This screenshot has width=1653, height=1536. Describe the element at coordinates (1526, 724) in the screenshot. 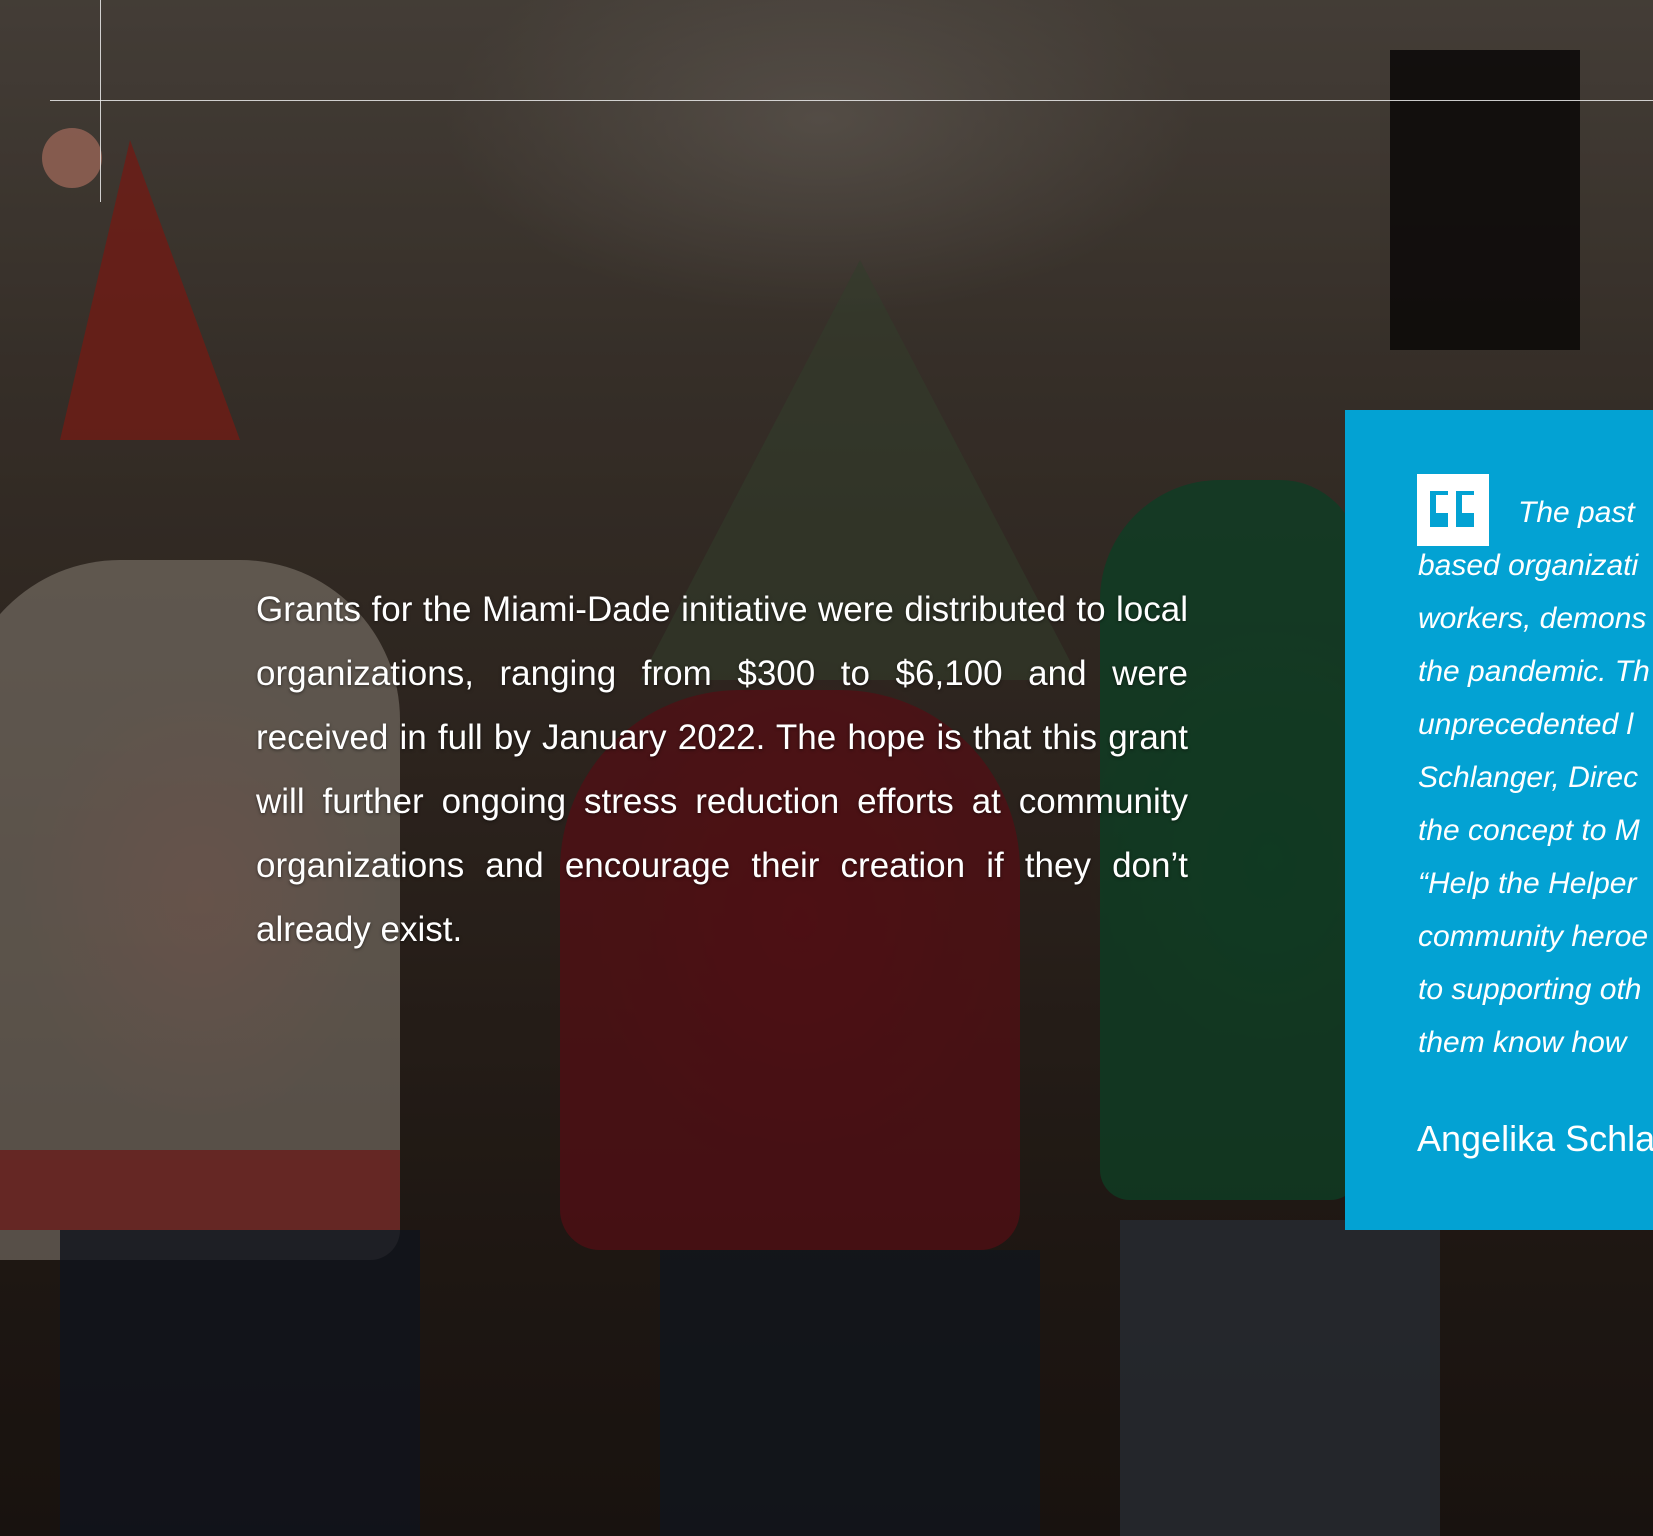

I see `quote-line: unprecedented l` at that location.